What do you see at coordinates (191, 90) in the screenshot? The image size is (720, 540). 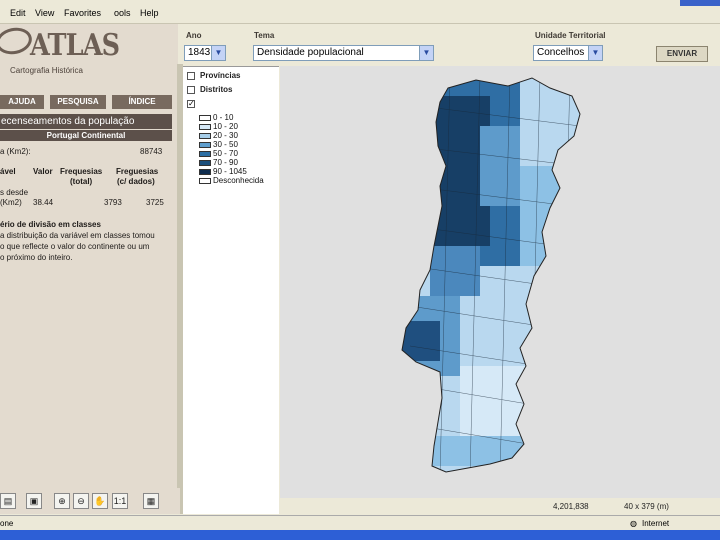 I see `distritos-checkbox` at bounding box center [191, 90].